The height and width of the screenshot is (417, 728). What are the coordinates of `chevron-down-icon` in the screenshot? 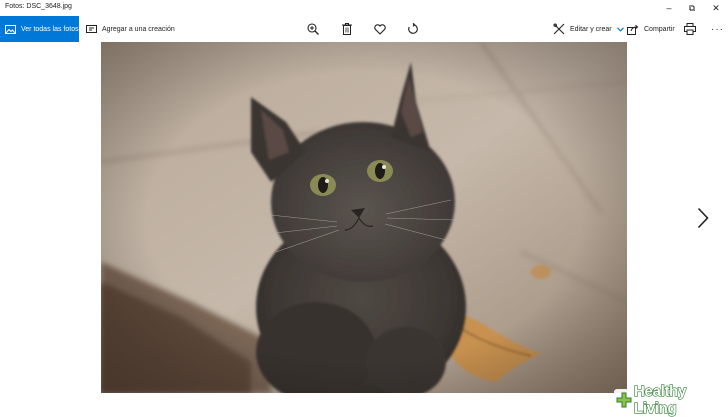 It's located at (620, 29).